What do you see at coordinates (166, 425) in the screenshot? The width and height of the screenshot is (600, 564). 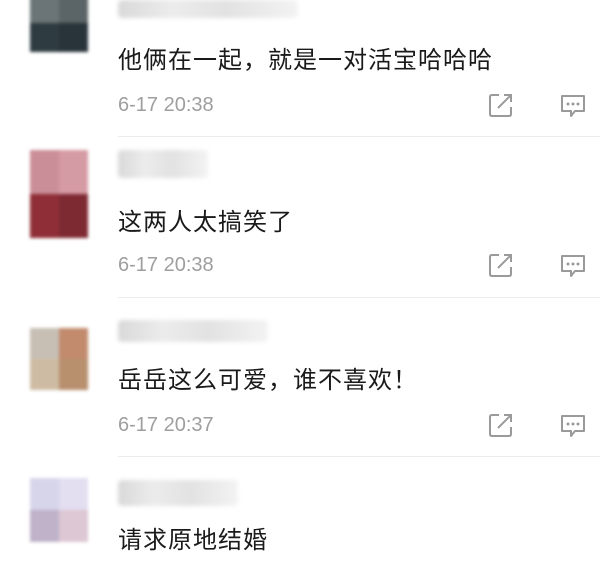 I see `comment-time: 6-17 20:37` at bounding box center [166, 425].